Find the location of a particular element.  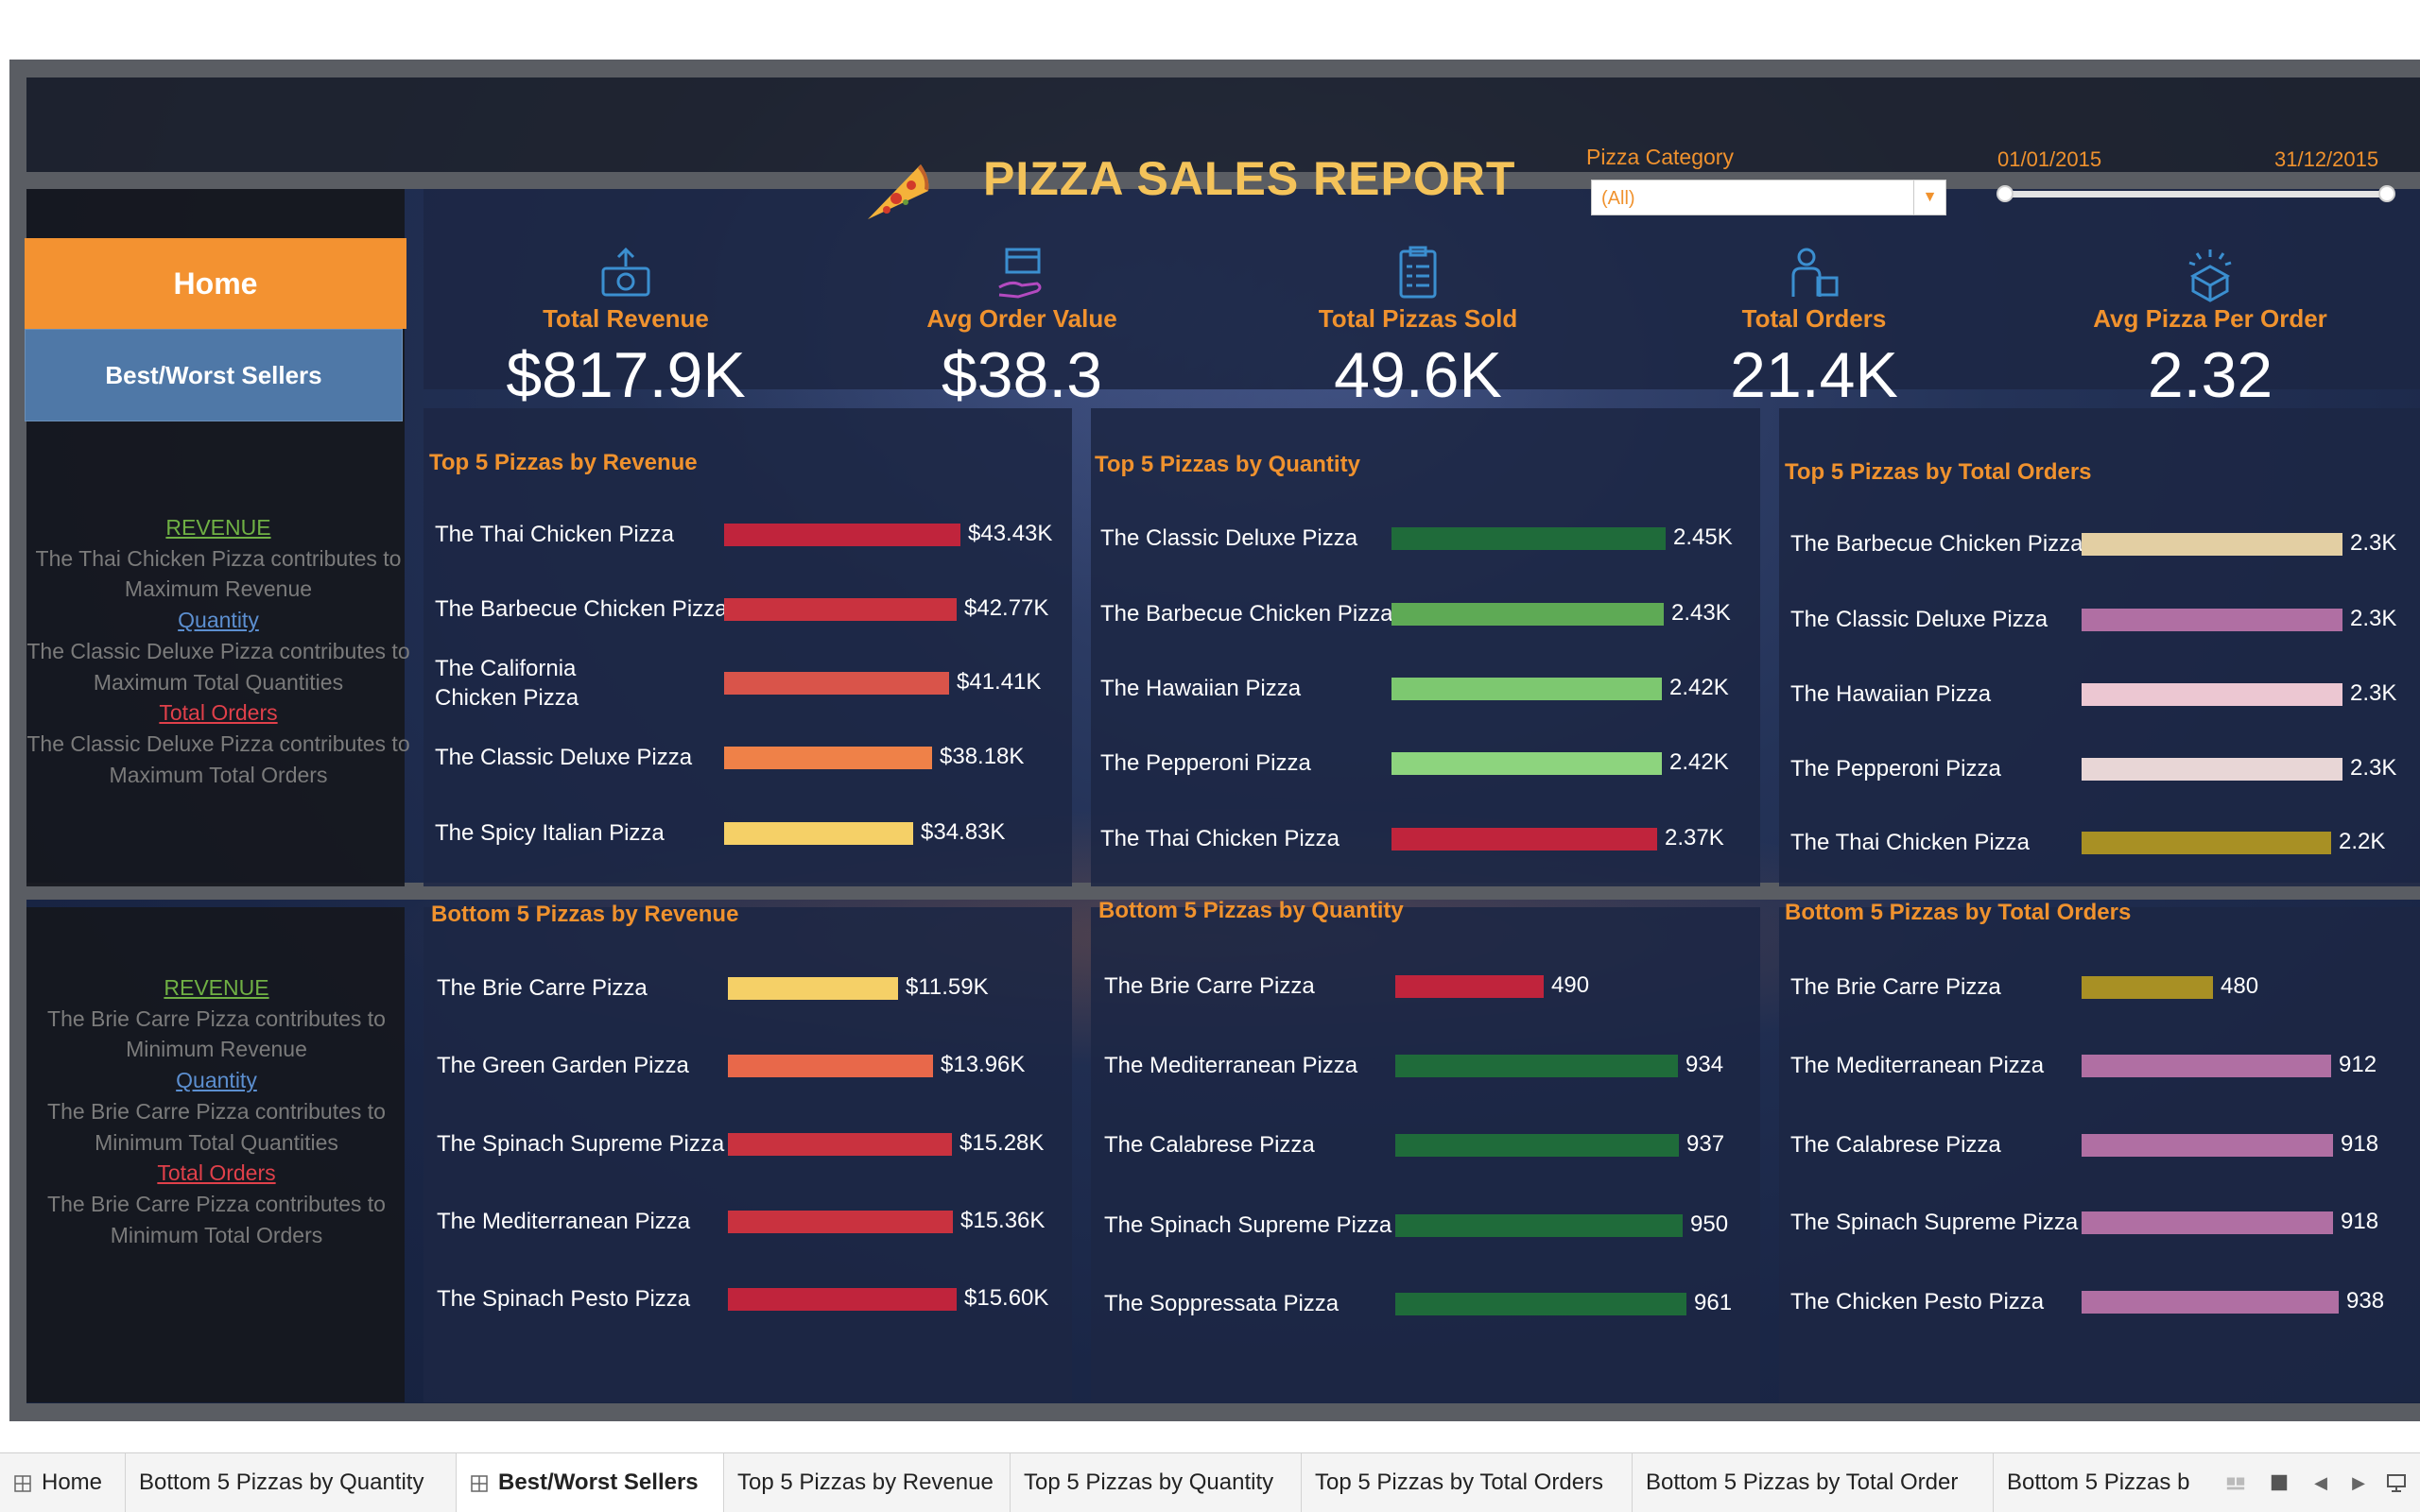

tab-home: Home is located at coordinates (63, 1482).